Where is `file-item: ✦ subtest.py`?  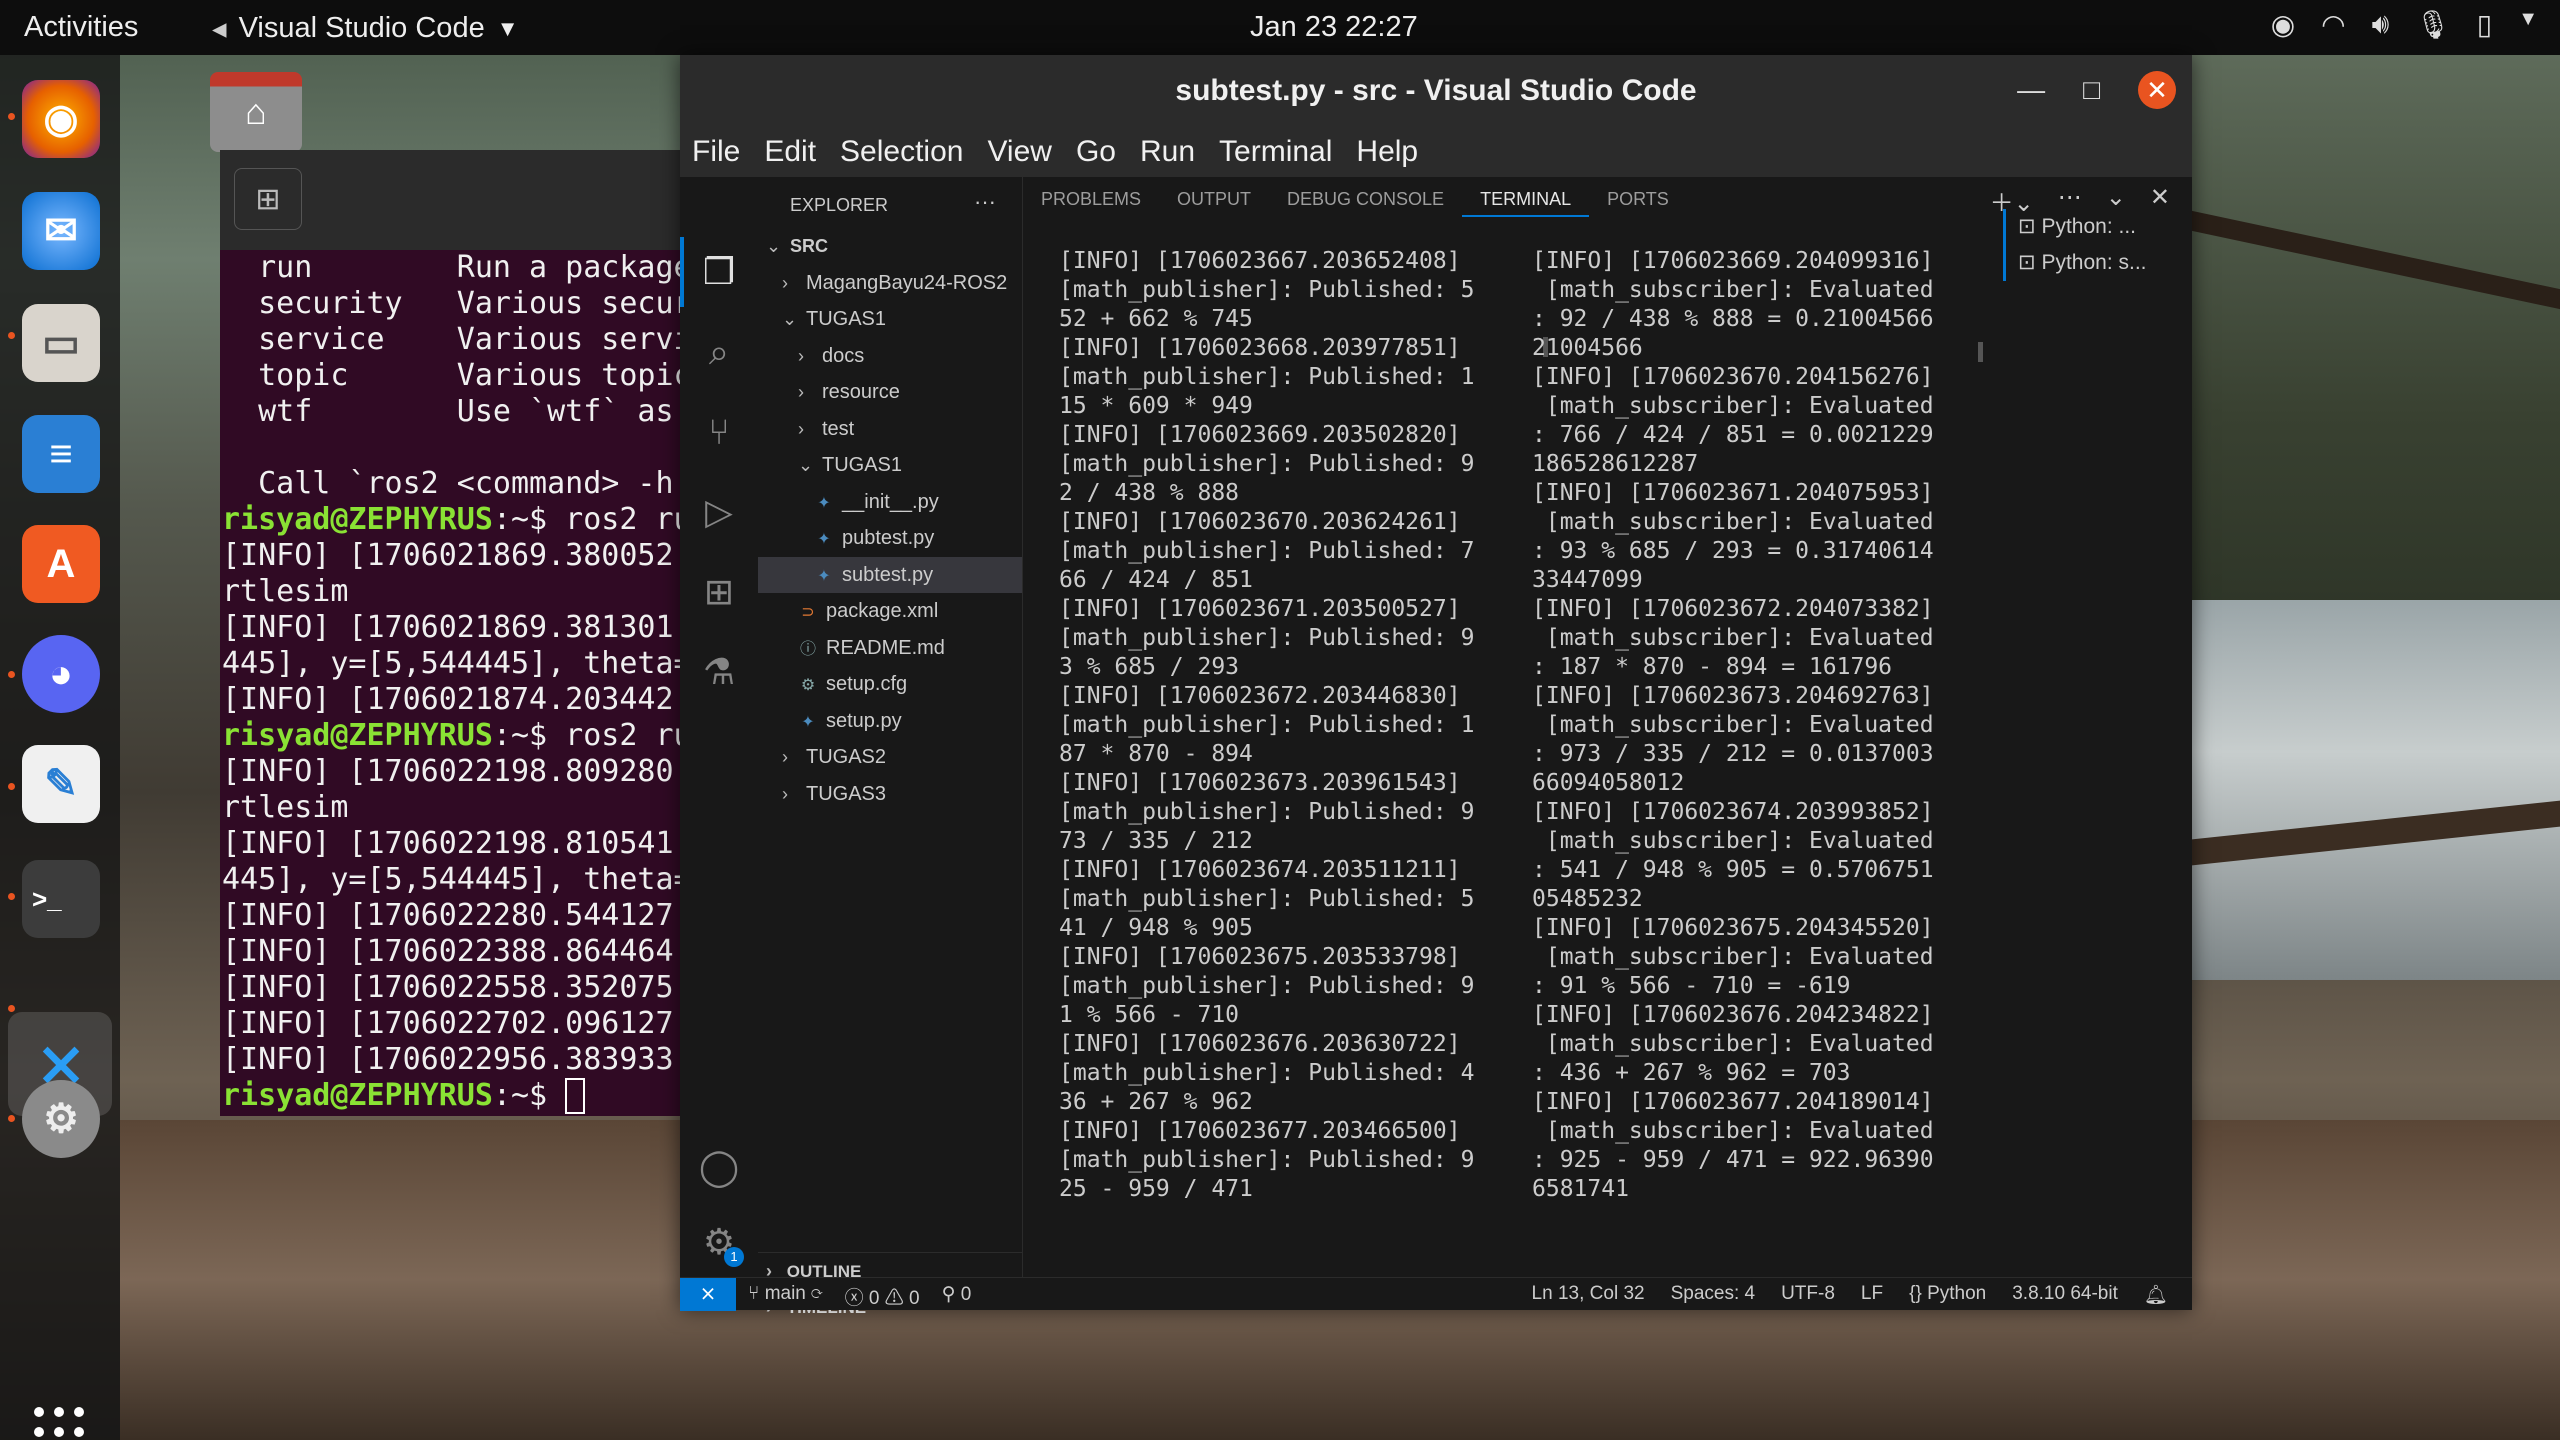
file-item: ✦ subtest.py is located at coordinates (890, 574).